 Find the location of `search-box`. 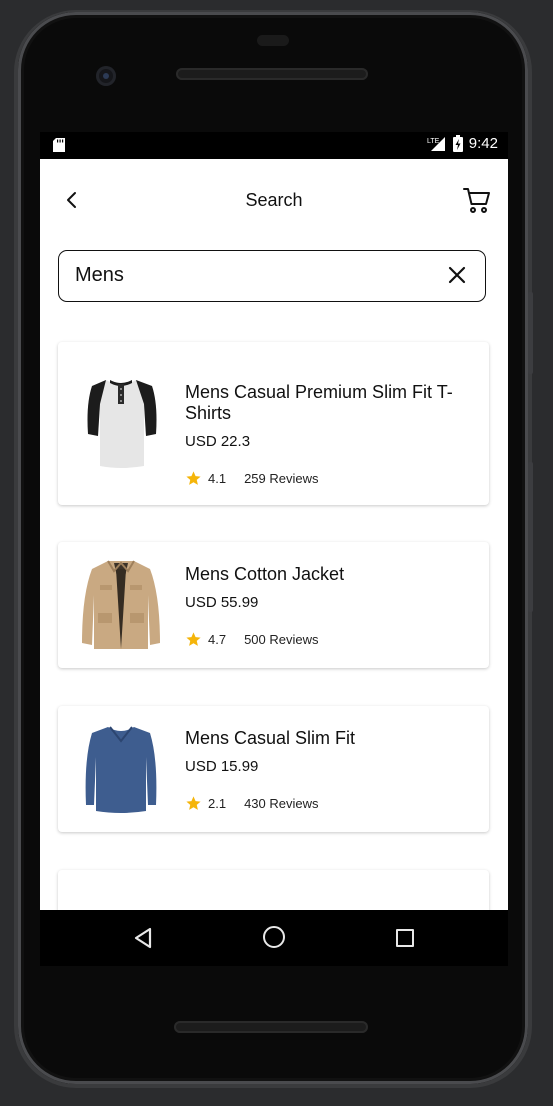

search-box is located at coordinates (272, 276).